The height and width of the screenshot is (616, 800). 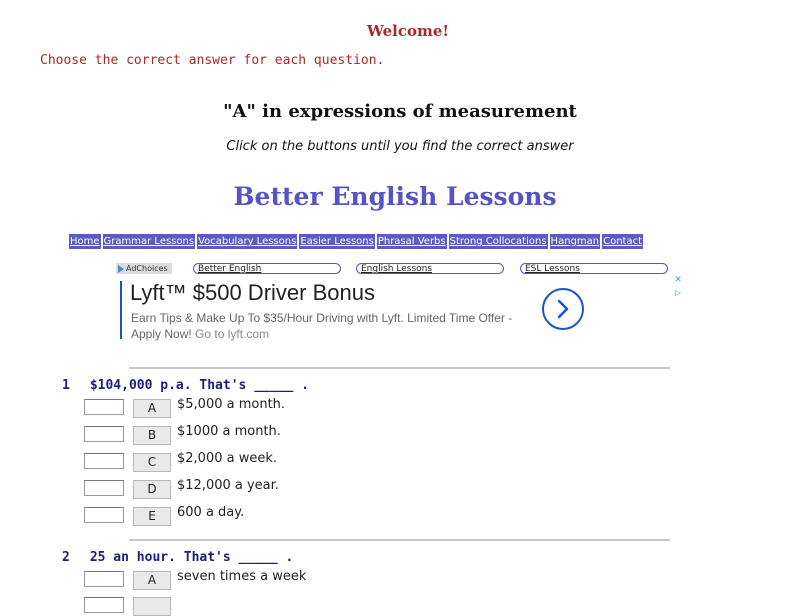 I want to click on adchoices-badge: AdChoices, so click(x=144, y=268).